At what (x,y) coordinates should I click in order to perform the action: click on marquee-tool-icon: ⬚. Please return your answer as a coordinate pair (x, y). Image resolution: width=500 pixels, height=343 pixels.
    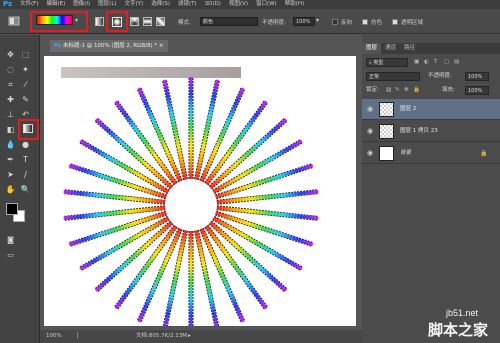
    Looking at the image, I should click on (25, 54).